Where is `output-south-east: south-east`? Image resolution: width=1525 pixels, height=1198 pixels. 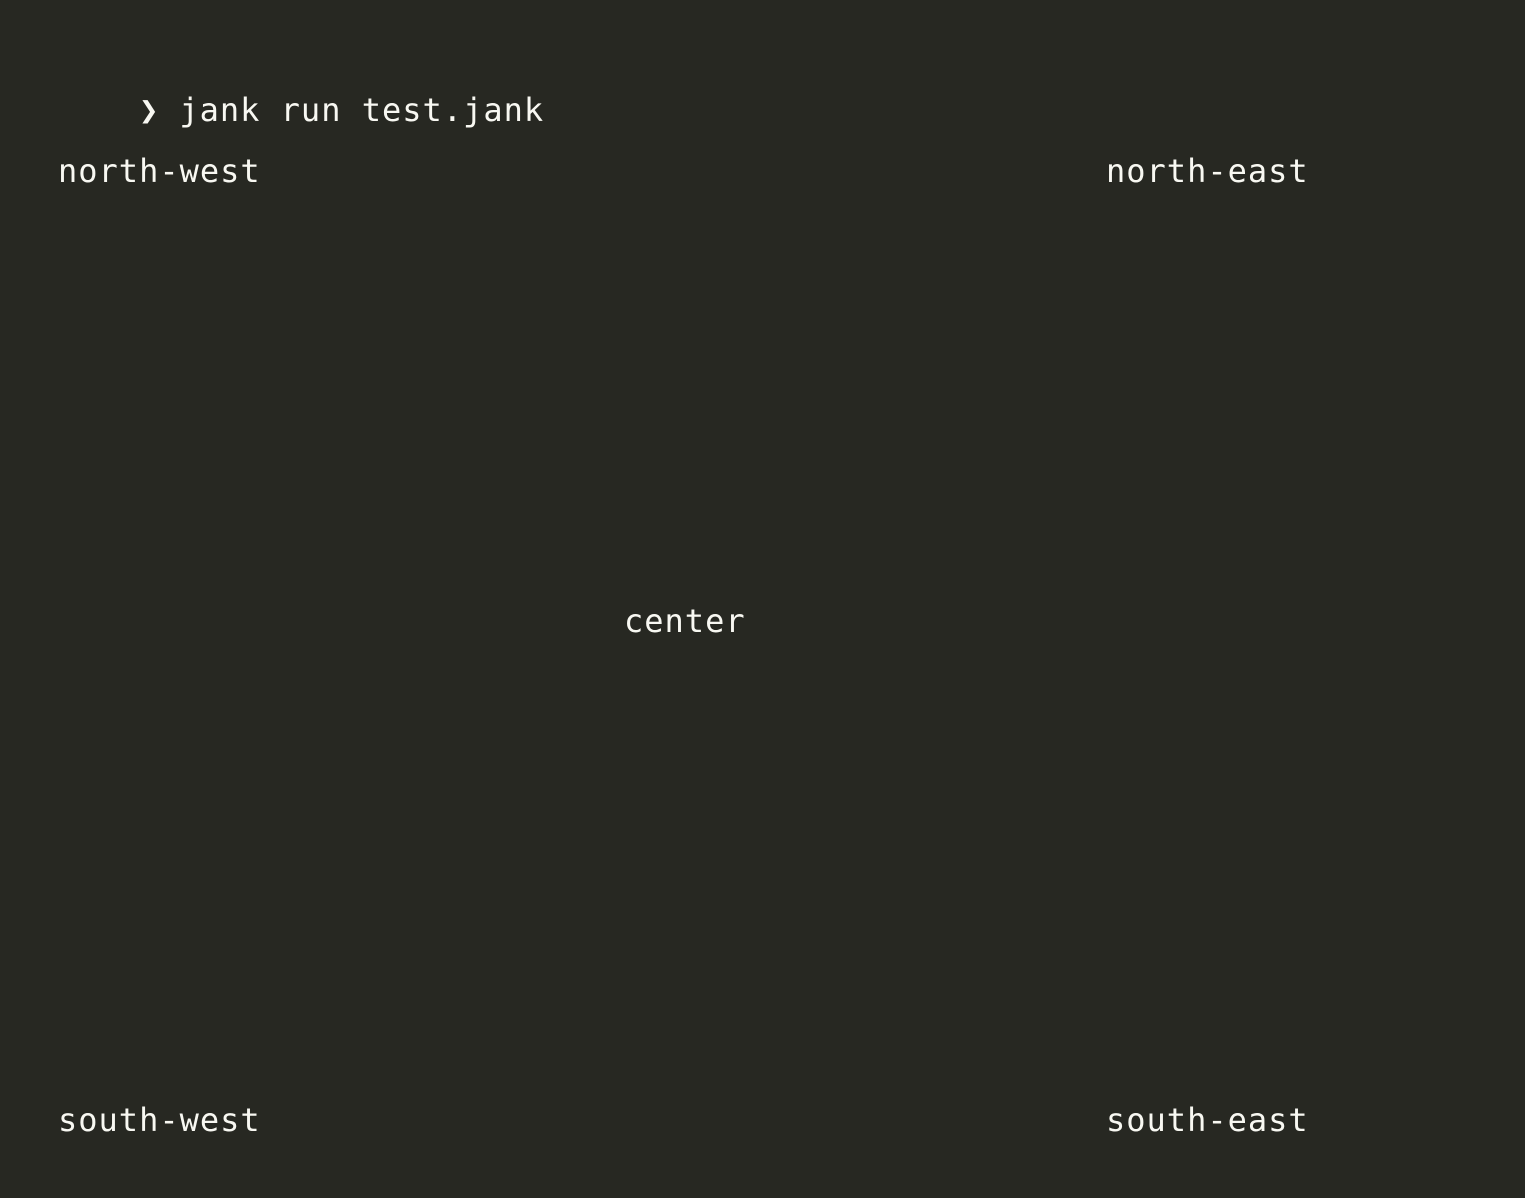 output-south-east: south-east is located at coordinates (1207, 1120).